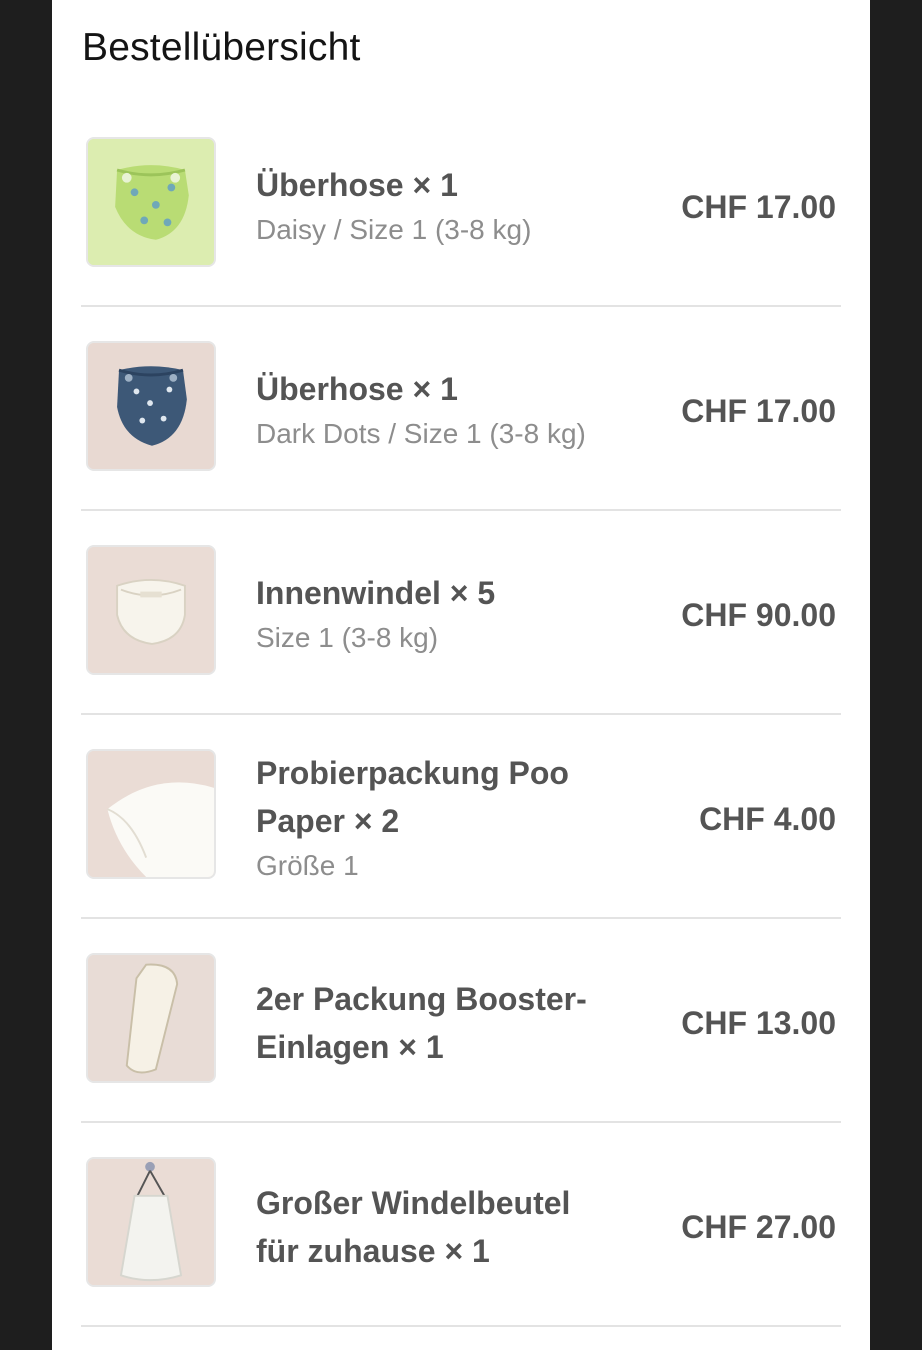 The height and width of the screenshot is (1350, 922). Describe the element at coordinates (758, 1227) in the screenshot. I see `item-price: CHF 27.00` at that location.